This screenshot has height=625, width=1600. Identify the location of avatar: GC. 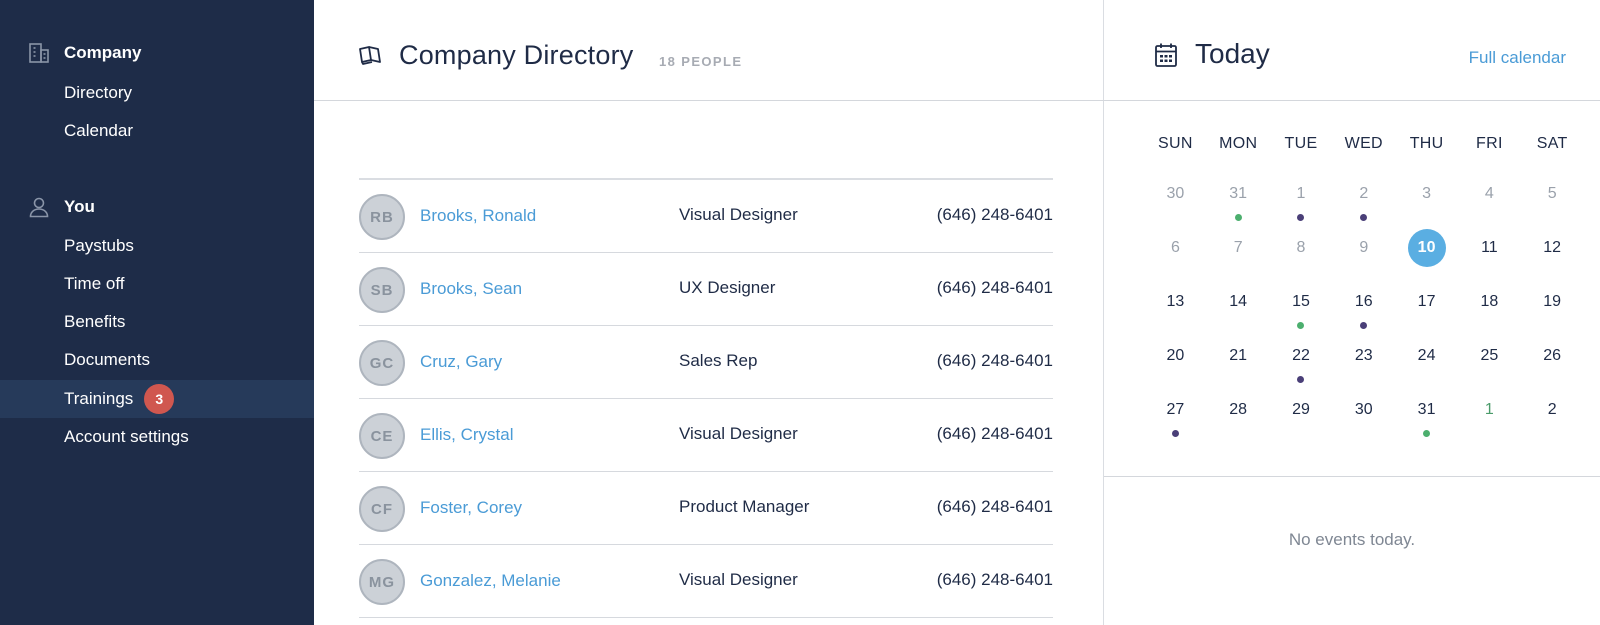
(382, 363).